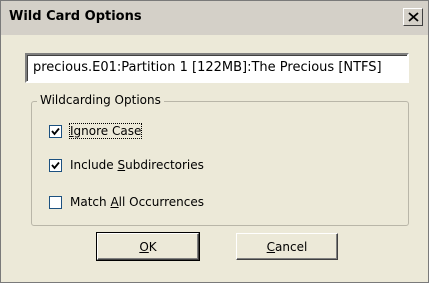 Image resolution: width=429 pixels, height=283 pixels. I want to click on group-legend: Wildcarding Options, so click(100, 100).